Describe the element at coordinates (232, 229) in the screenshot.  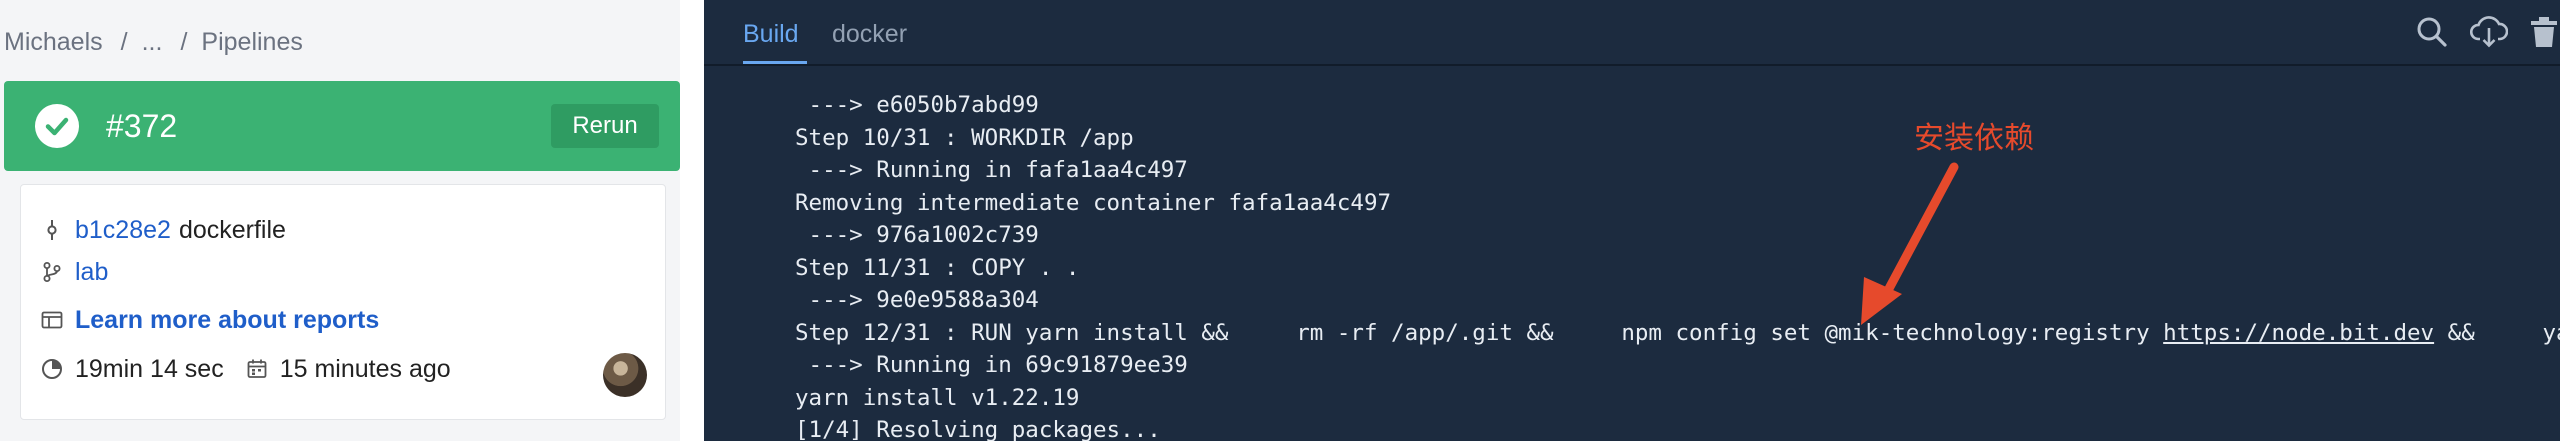
I see `commit-message: dockerfile` at that location.